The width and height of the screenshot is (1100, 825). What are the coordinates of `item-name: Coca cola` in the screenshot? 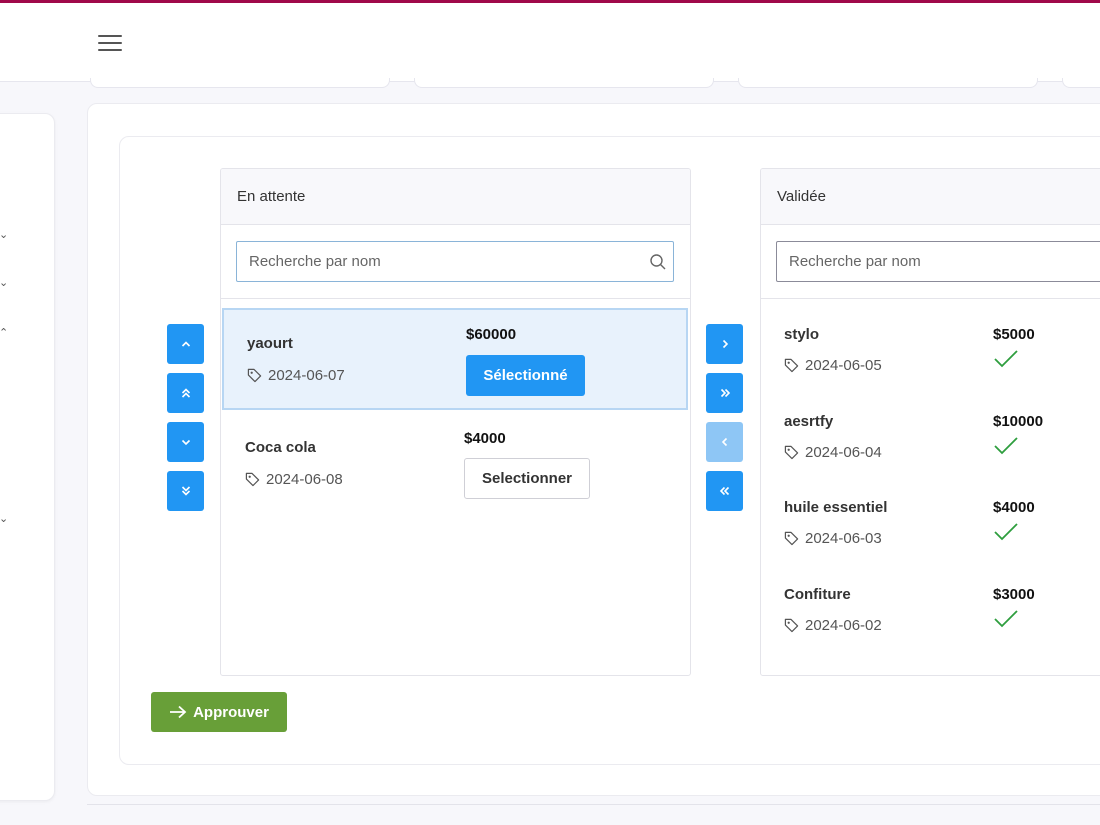 It's located at (280, 447).